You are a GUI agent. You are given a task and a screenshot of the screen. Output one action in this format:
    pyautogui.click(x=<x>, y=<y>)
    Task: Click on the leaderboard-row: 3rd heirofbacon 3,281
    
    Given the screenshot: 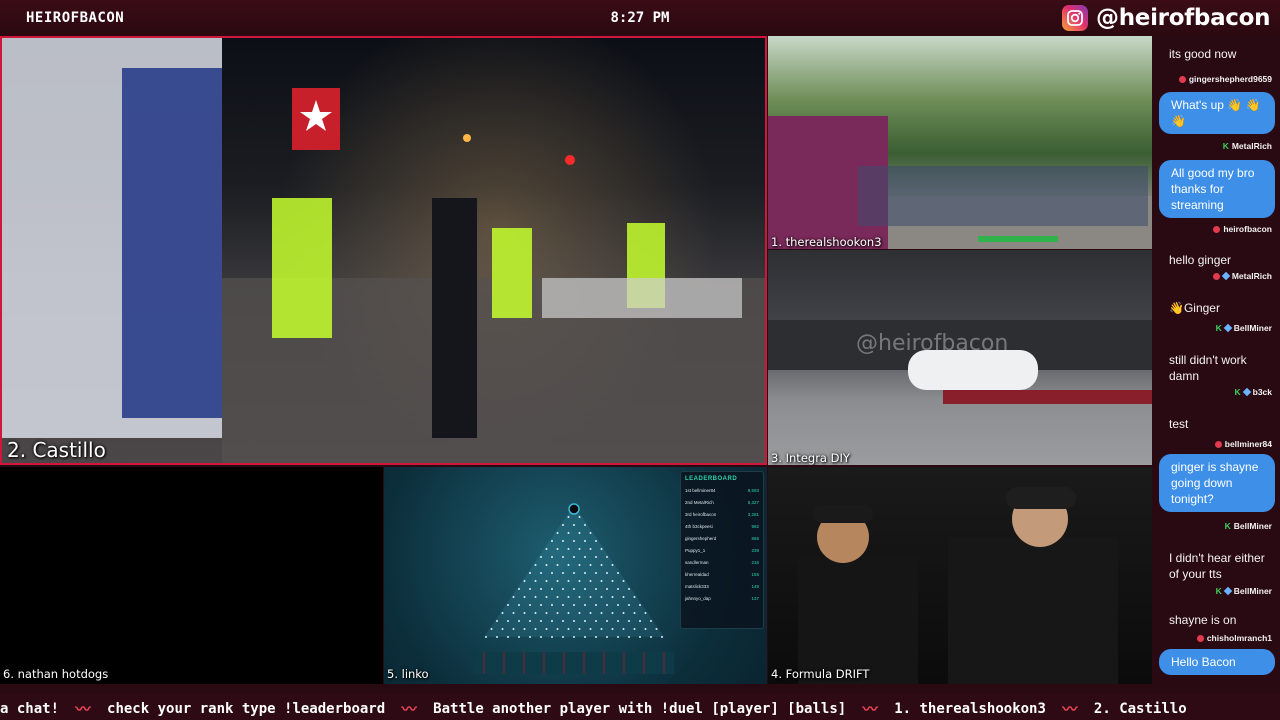 What is the action you would take?
    pyautogui.click(x=722, y=514)
    